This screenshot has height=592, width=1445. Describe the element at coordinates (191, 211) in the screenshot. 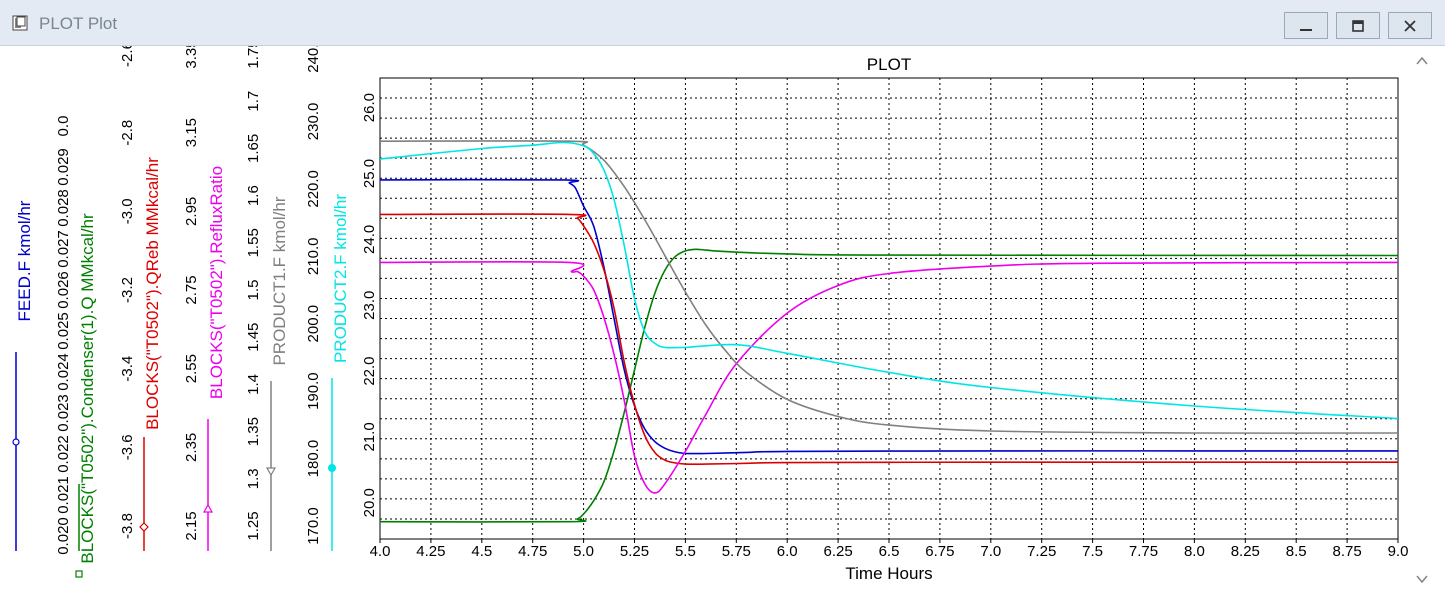

I see `y-tick-label-qreb: 2.95` at that location.